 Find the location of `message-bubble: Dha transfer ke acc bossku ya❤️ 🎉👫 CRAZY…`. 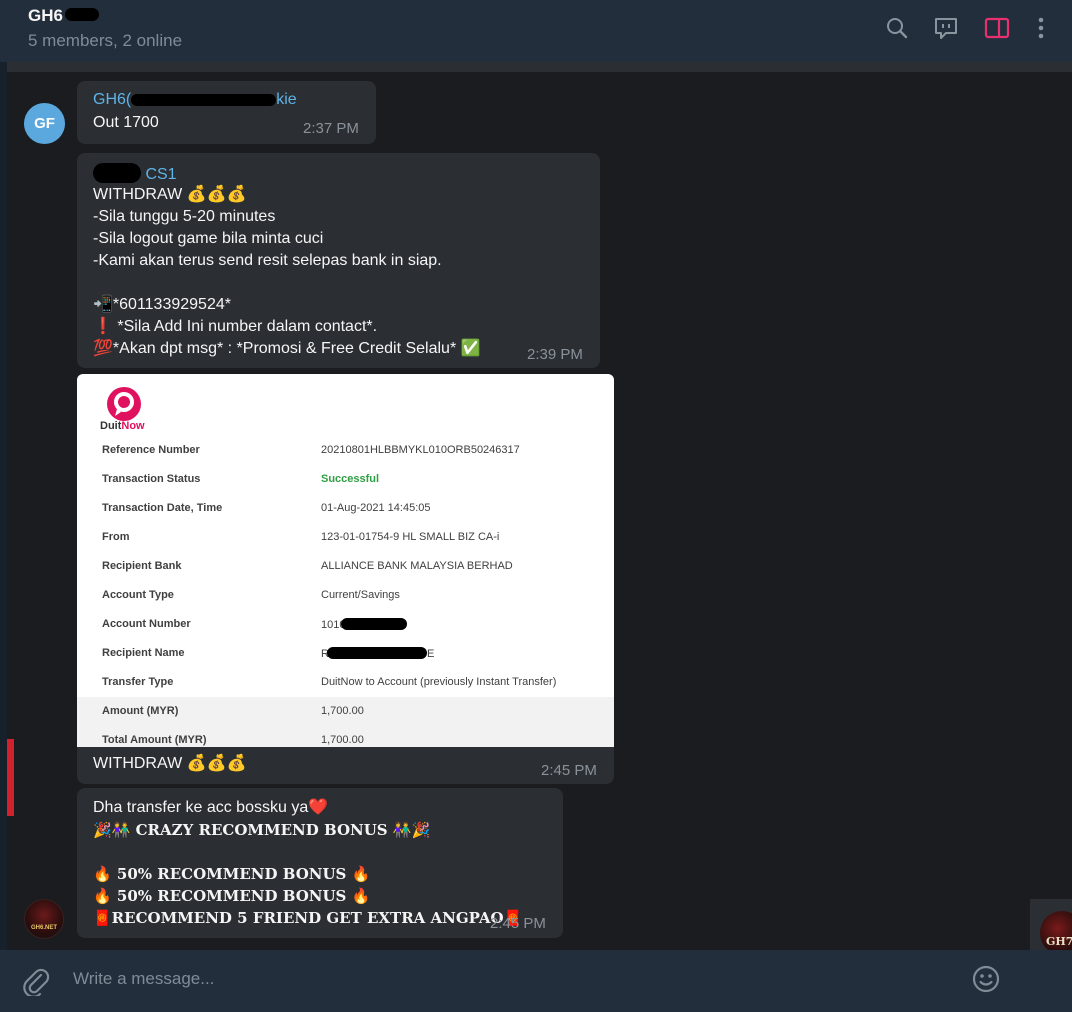

message-bubble: Dha transfer ke acc bossku ya❤️ 🎉👫 CRAZY… is located at coordinates (320, 863).